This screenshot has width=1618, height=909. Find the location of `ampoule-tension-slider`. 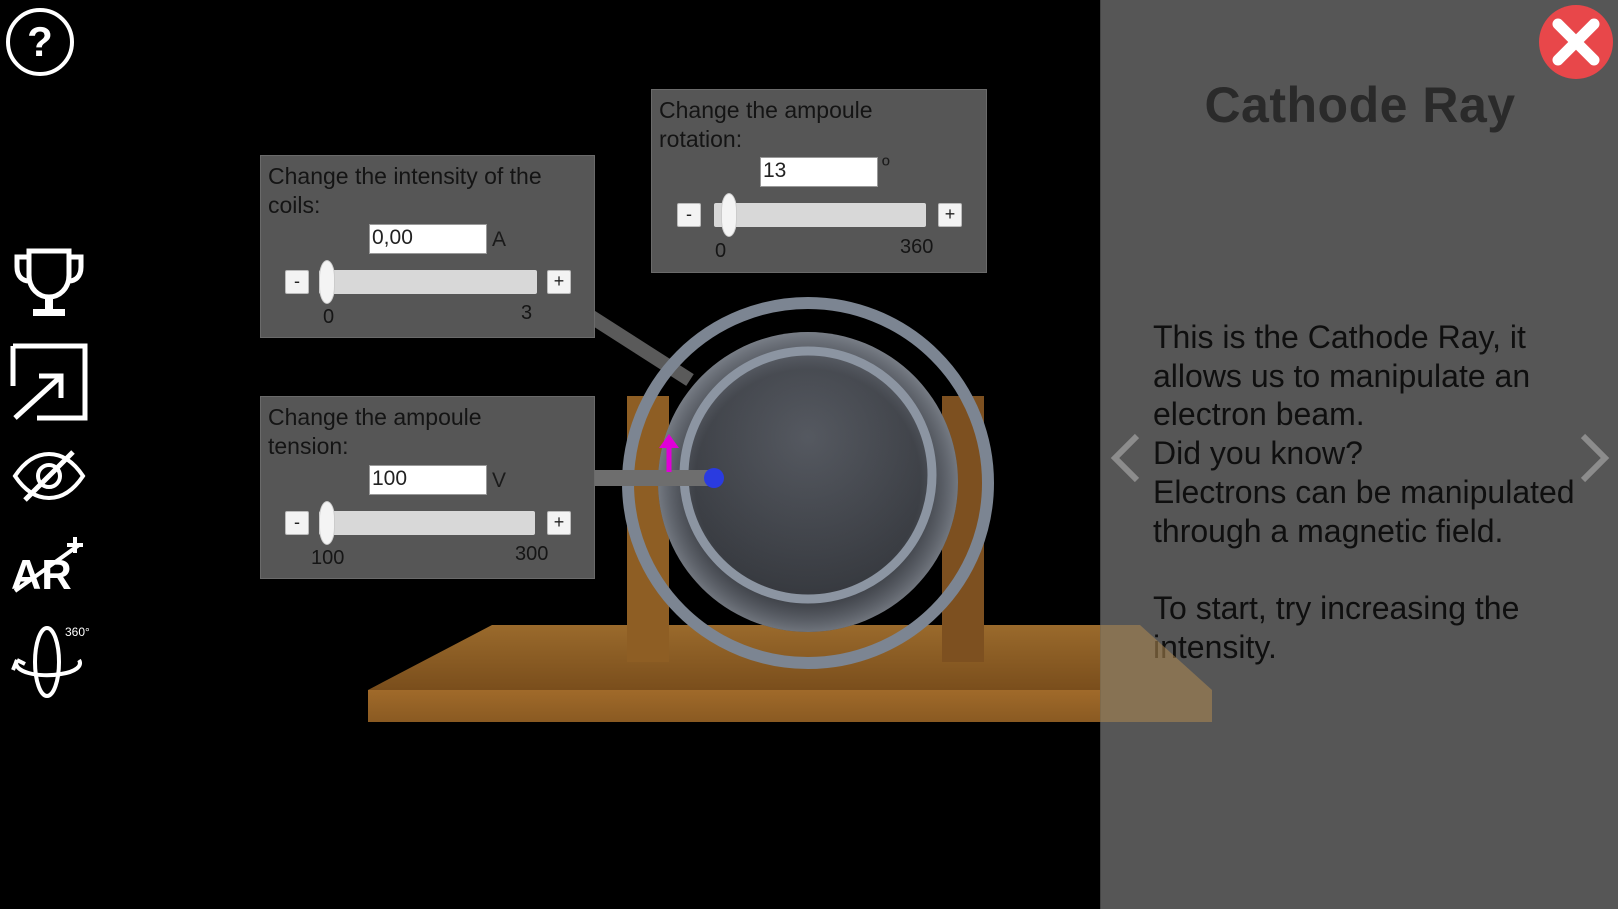

ampoule-tension-slider is located at coordinates (427, 523).